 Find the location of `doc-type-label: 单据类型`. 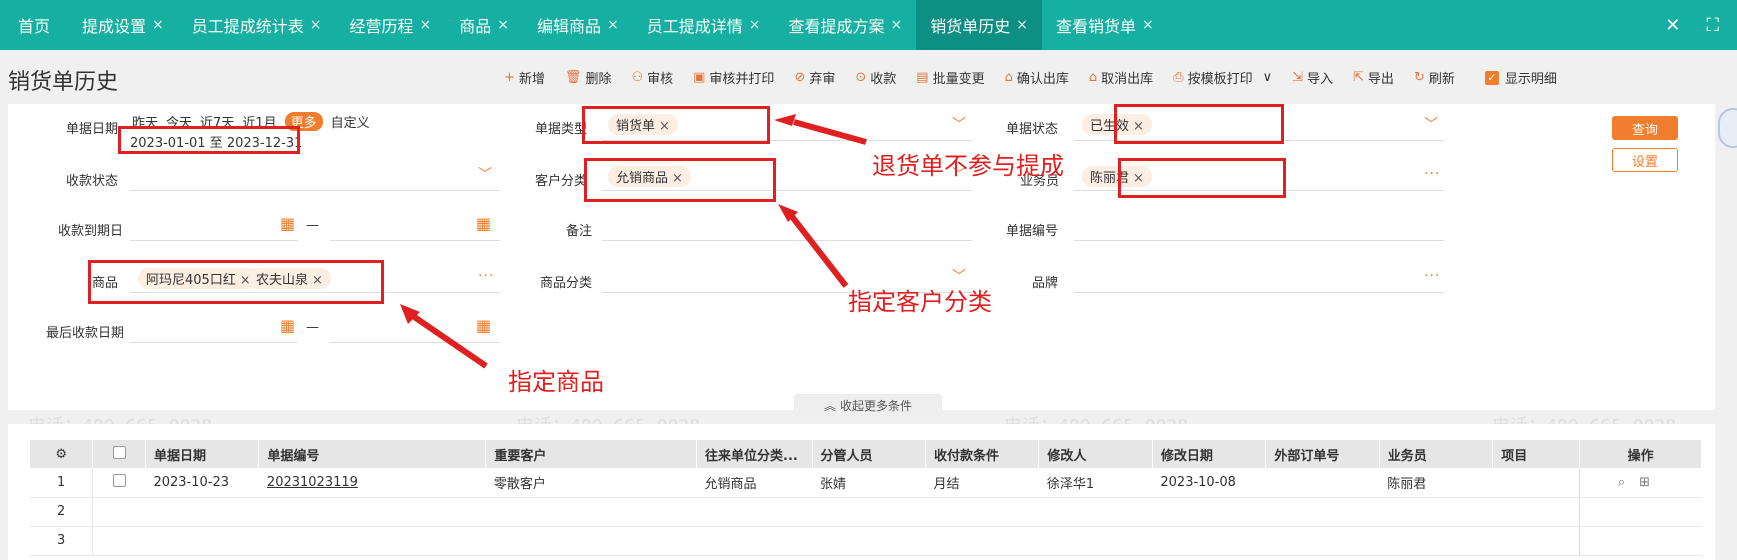

doc-type-label: 单据类型 is located at coordinates (561, 129).